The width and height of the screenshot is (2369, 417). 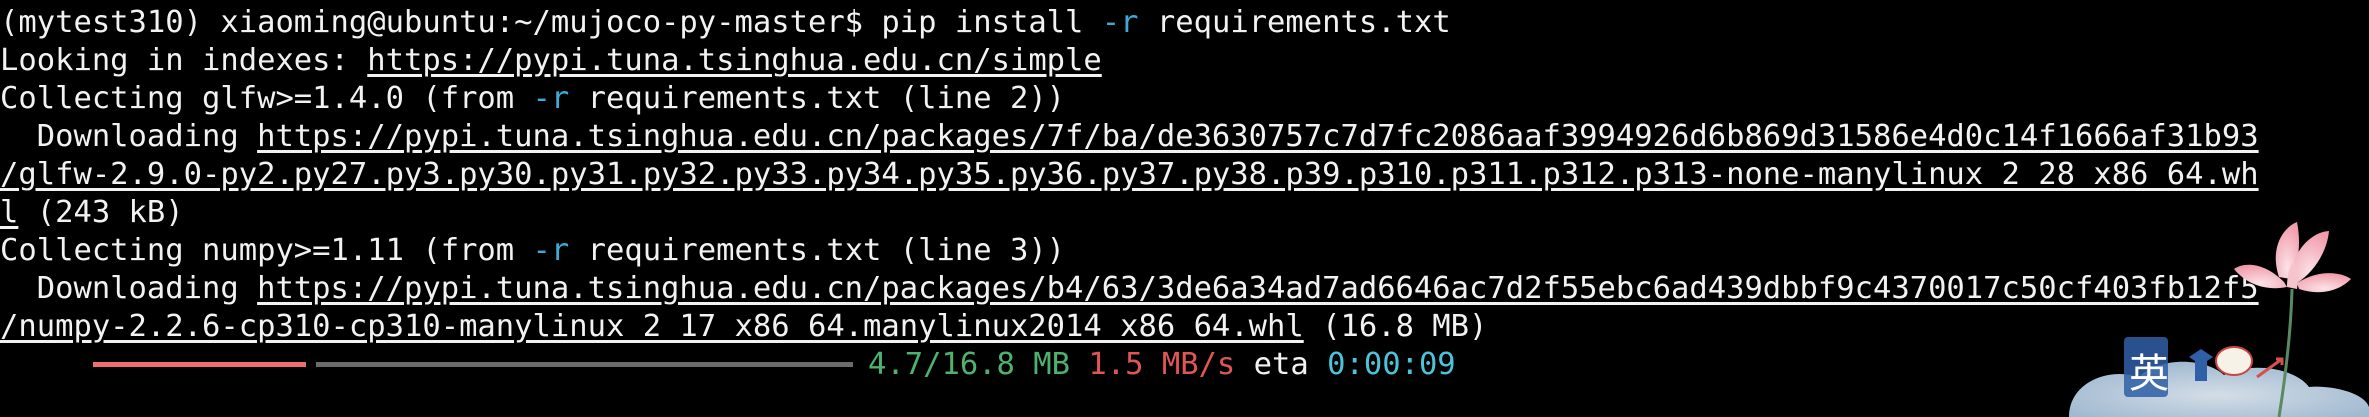 What do you see at coordinates (734, 60) in the screenshot?
I see `index-url-link: https://pypi.tuna.tsinghua.edu.cn/simple` at bounding box center [734, 60].